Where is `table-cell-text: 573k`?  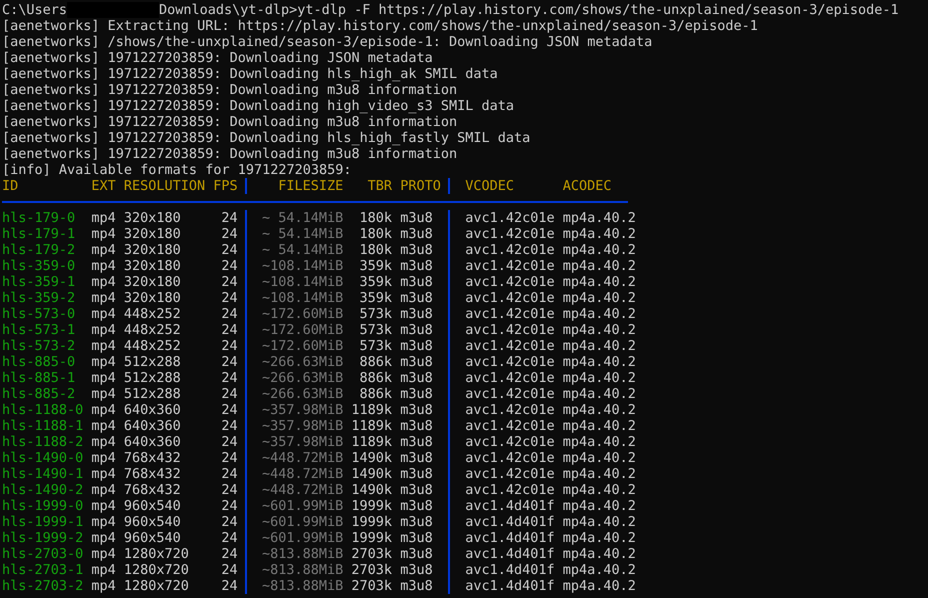
table-cell-text: 573k is located at coordinates (375, 314).